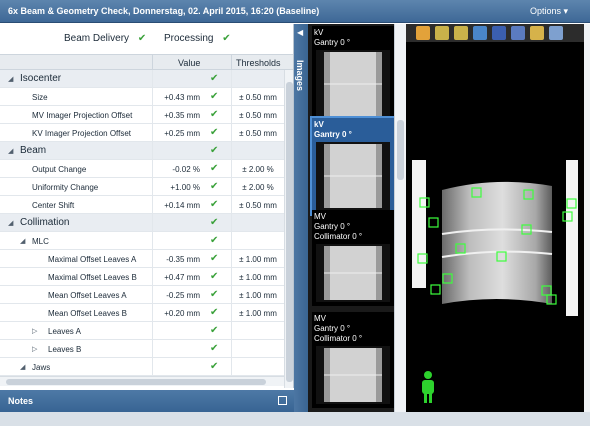  What do you see at coordinates (142, 295) in the screenshot?
I see `table-row: Mean Offset Leaves A -0.25 mm ✔ ± 1.00 mm` at bounding box center [142, 295].